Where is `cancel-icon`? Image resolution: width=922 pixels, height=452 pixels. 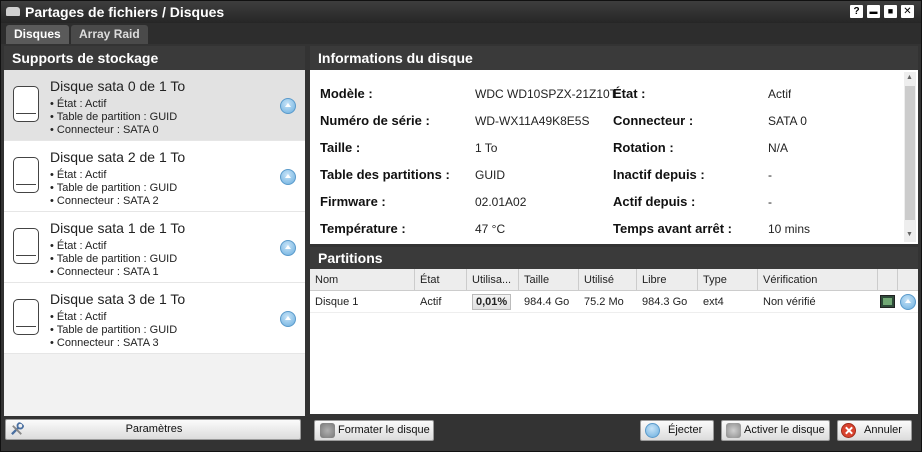 cancel-icon is located at coordinates (848, 430).